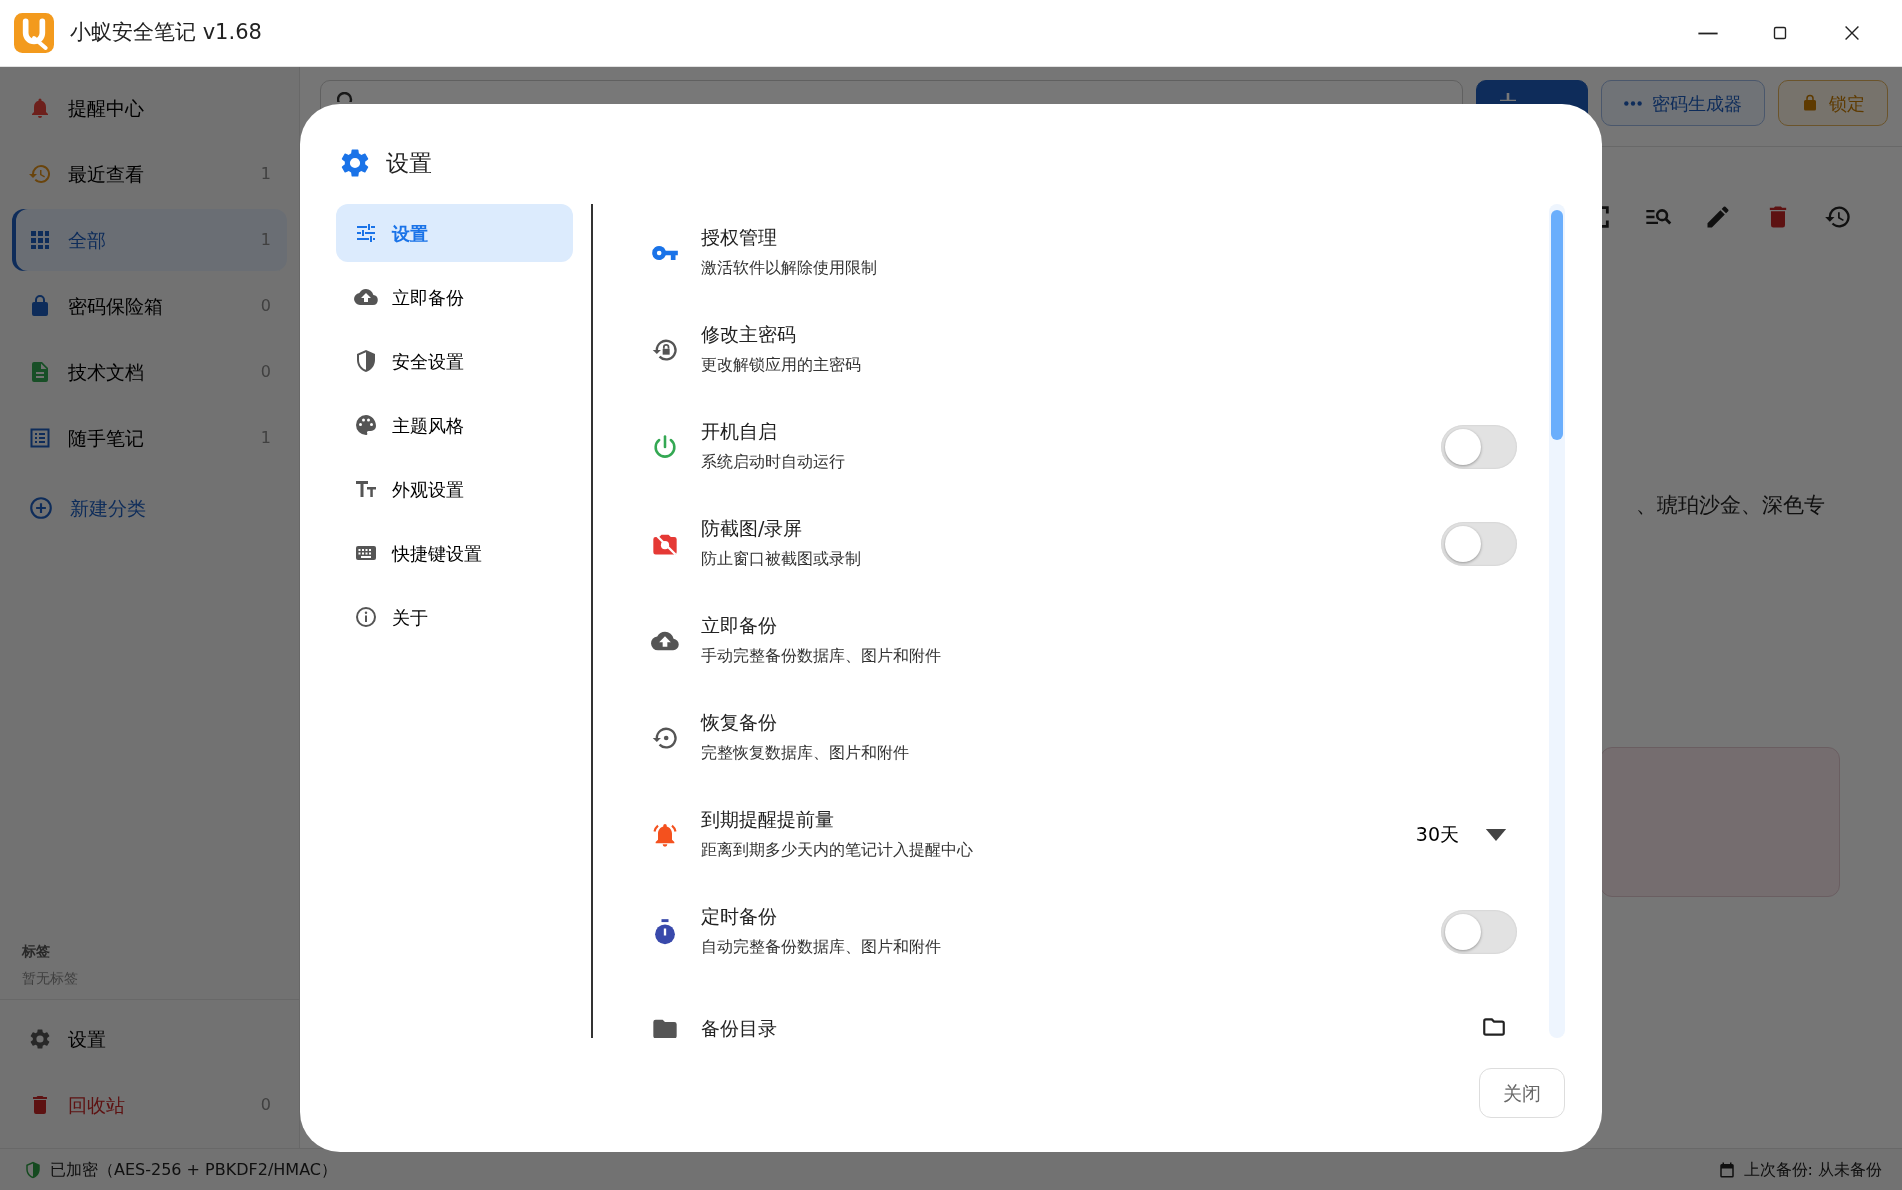 This screenshot has width=1902, height=1190. Describe the element at coordinates (739, 237) in the screenshot. I see `setting-title: 授权管理` at that location.